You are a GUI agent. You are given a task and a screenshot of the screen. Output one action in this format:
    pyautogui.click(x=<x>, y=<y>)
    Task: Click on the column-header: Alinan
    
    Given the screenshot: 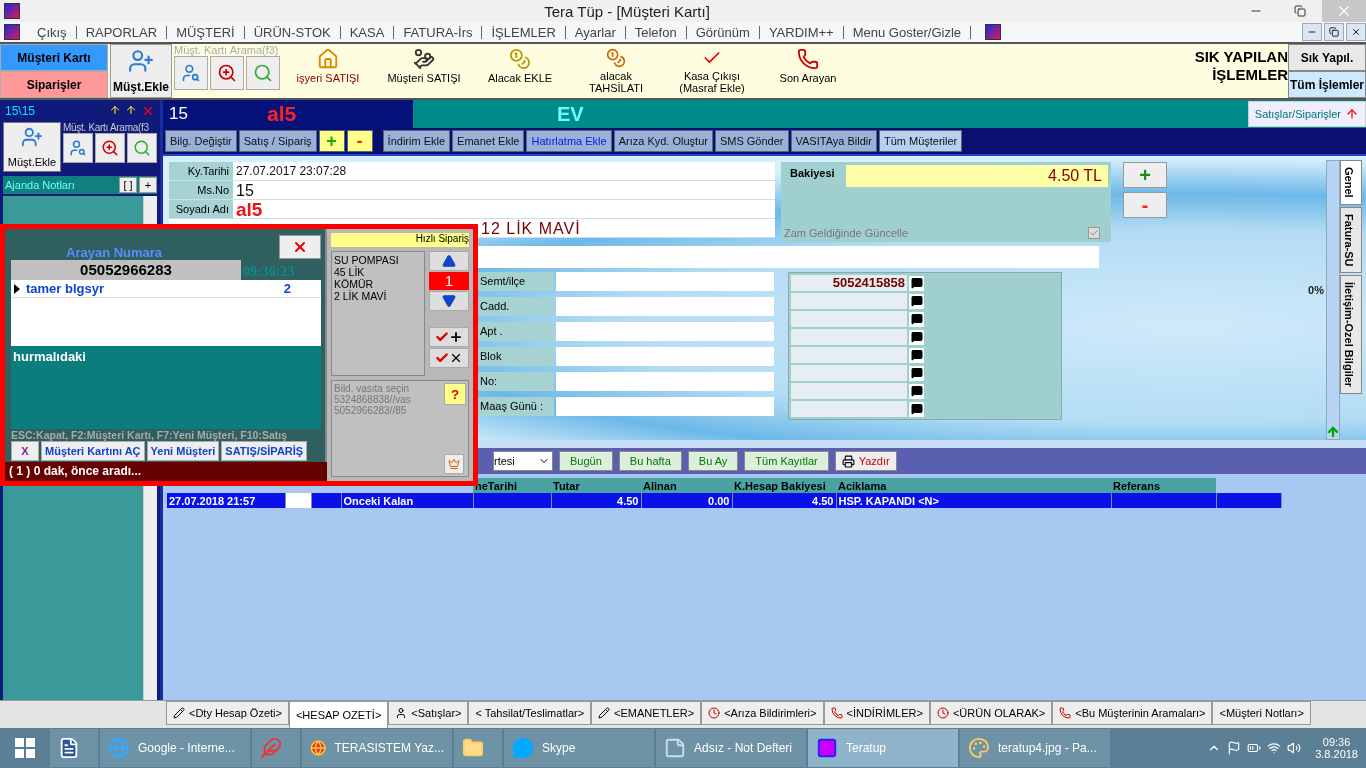 What is the action you would take?
    pyautogui.click(x=686, y=485)
    